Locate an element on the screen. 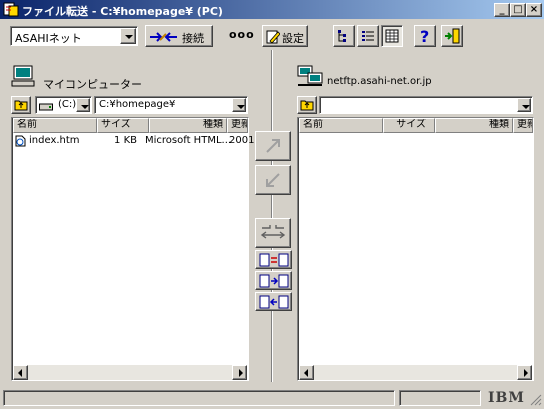 This screenshot has height=409, width=544. maximize-button: □ is located at coordinates (518, 10).